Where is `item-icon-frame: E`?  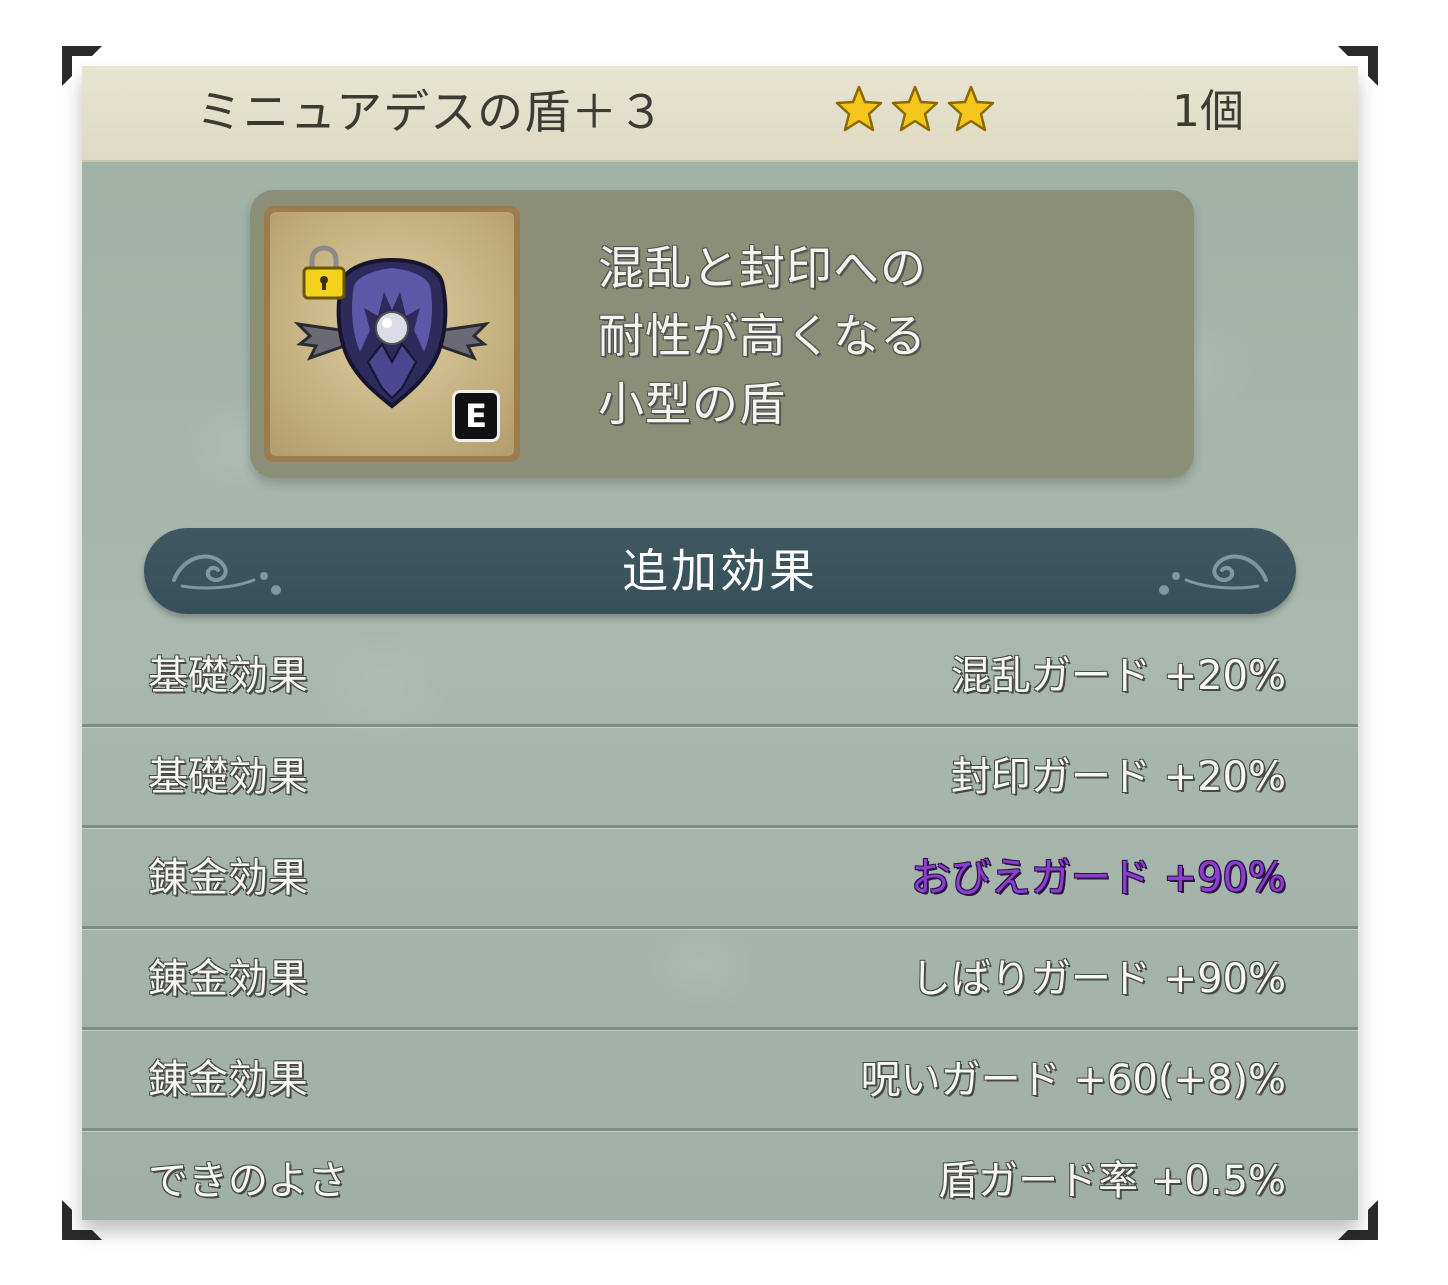 item-icon-frame: E is located at coordinates (392, 334).